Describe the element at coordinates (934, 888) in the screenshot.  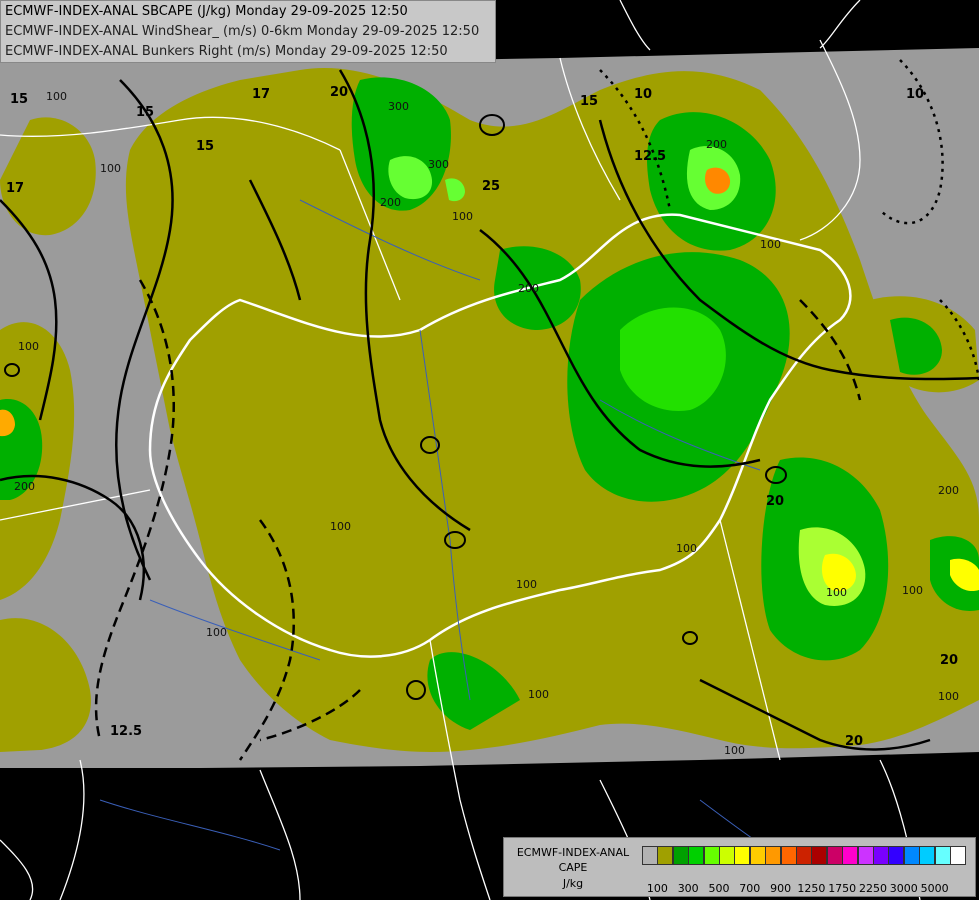
I see `legend-tick-label: 5000` at that location.